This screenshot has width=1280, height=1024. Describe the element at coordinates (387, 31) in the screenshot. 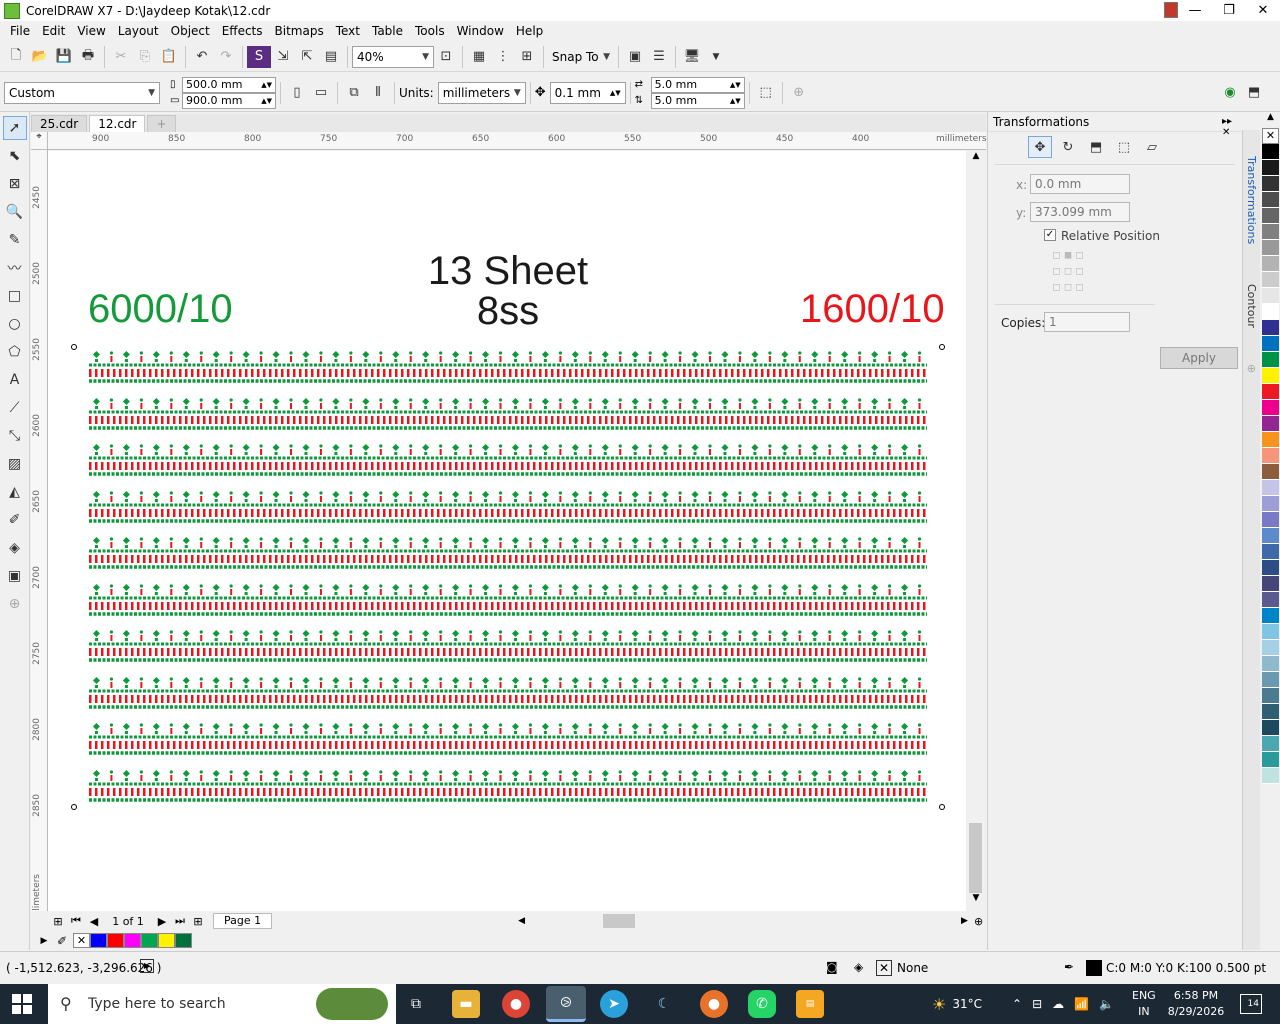

I see `menu-table: Table` at that location.